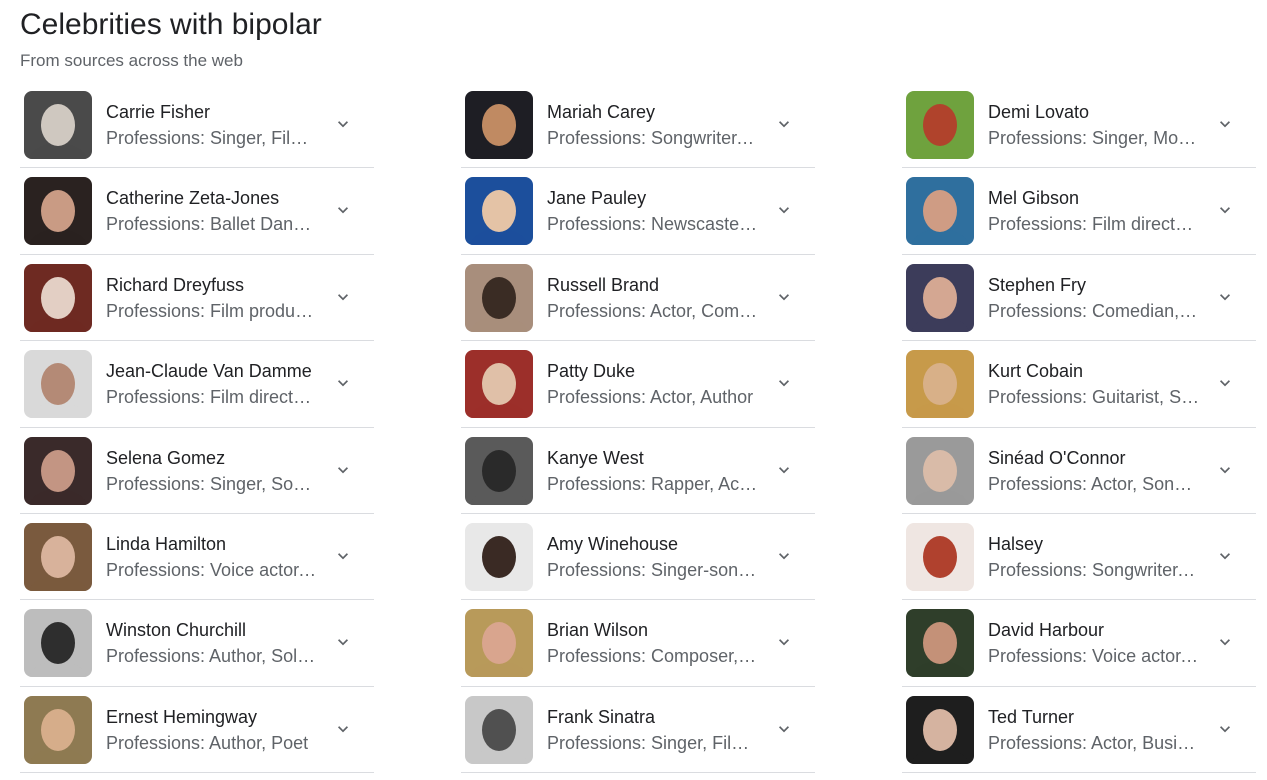 The height and width of the screenshot is (780, 1267). I want to click on celebrity-professions: Professions: Singer, Model, so click(1094, 138).